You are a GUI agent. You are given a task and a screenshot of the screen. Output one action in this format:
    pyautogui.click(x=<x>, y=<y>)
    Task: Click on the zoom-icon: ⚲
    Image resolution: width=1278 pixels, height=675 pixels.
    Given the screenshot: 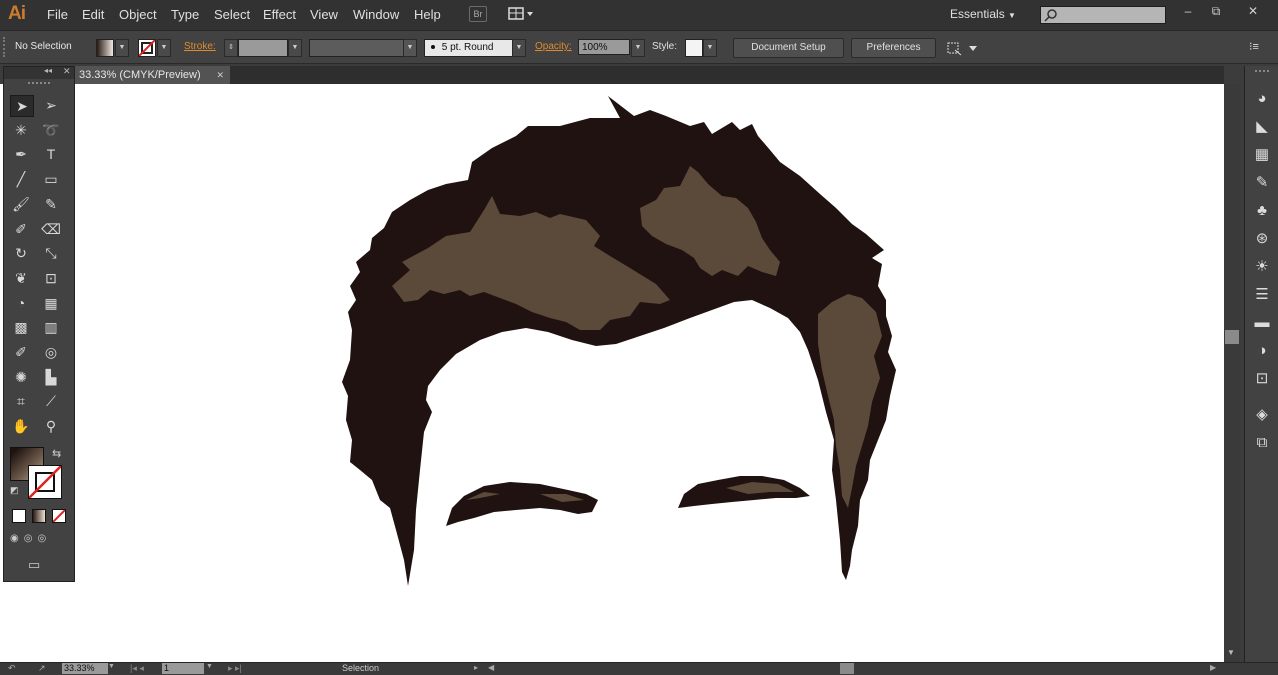 What is the action you would take?
    pyautogui.click(x=51, y=426)
    